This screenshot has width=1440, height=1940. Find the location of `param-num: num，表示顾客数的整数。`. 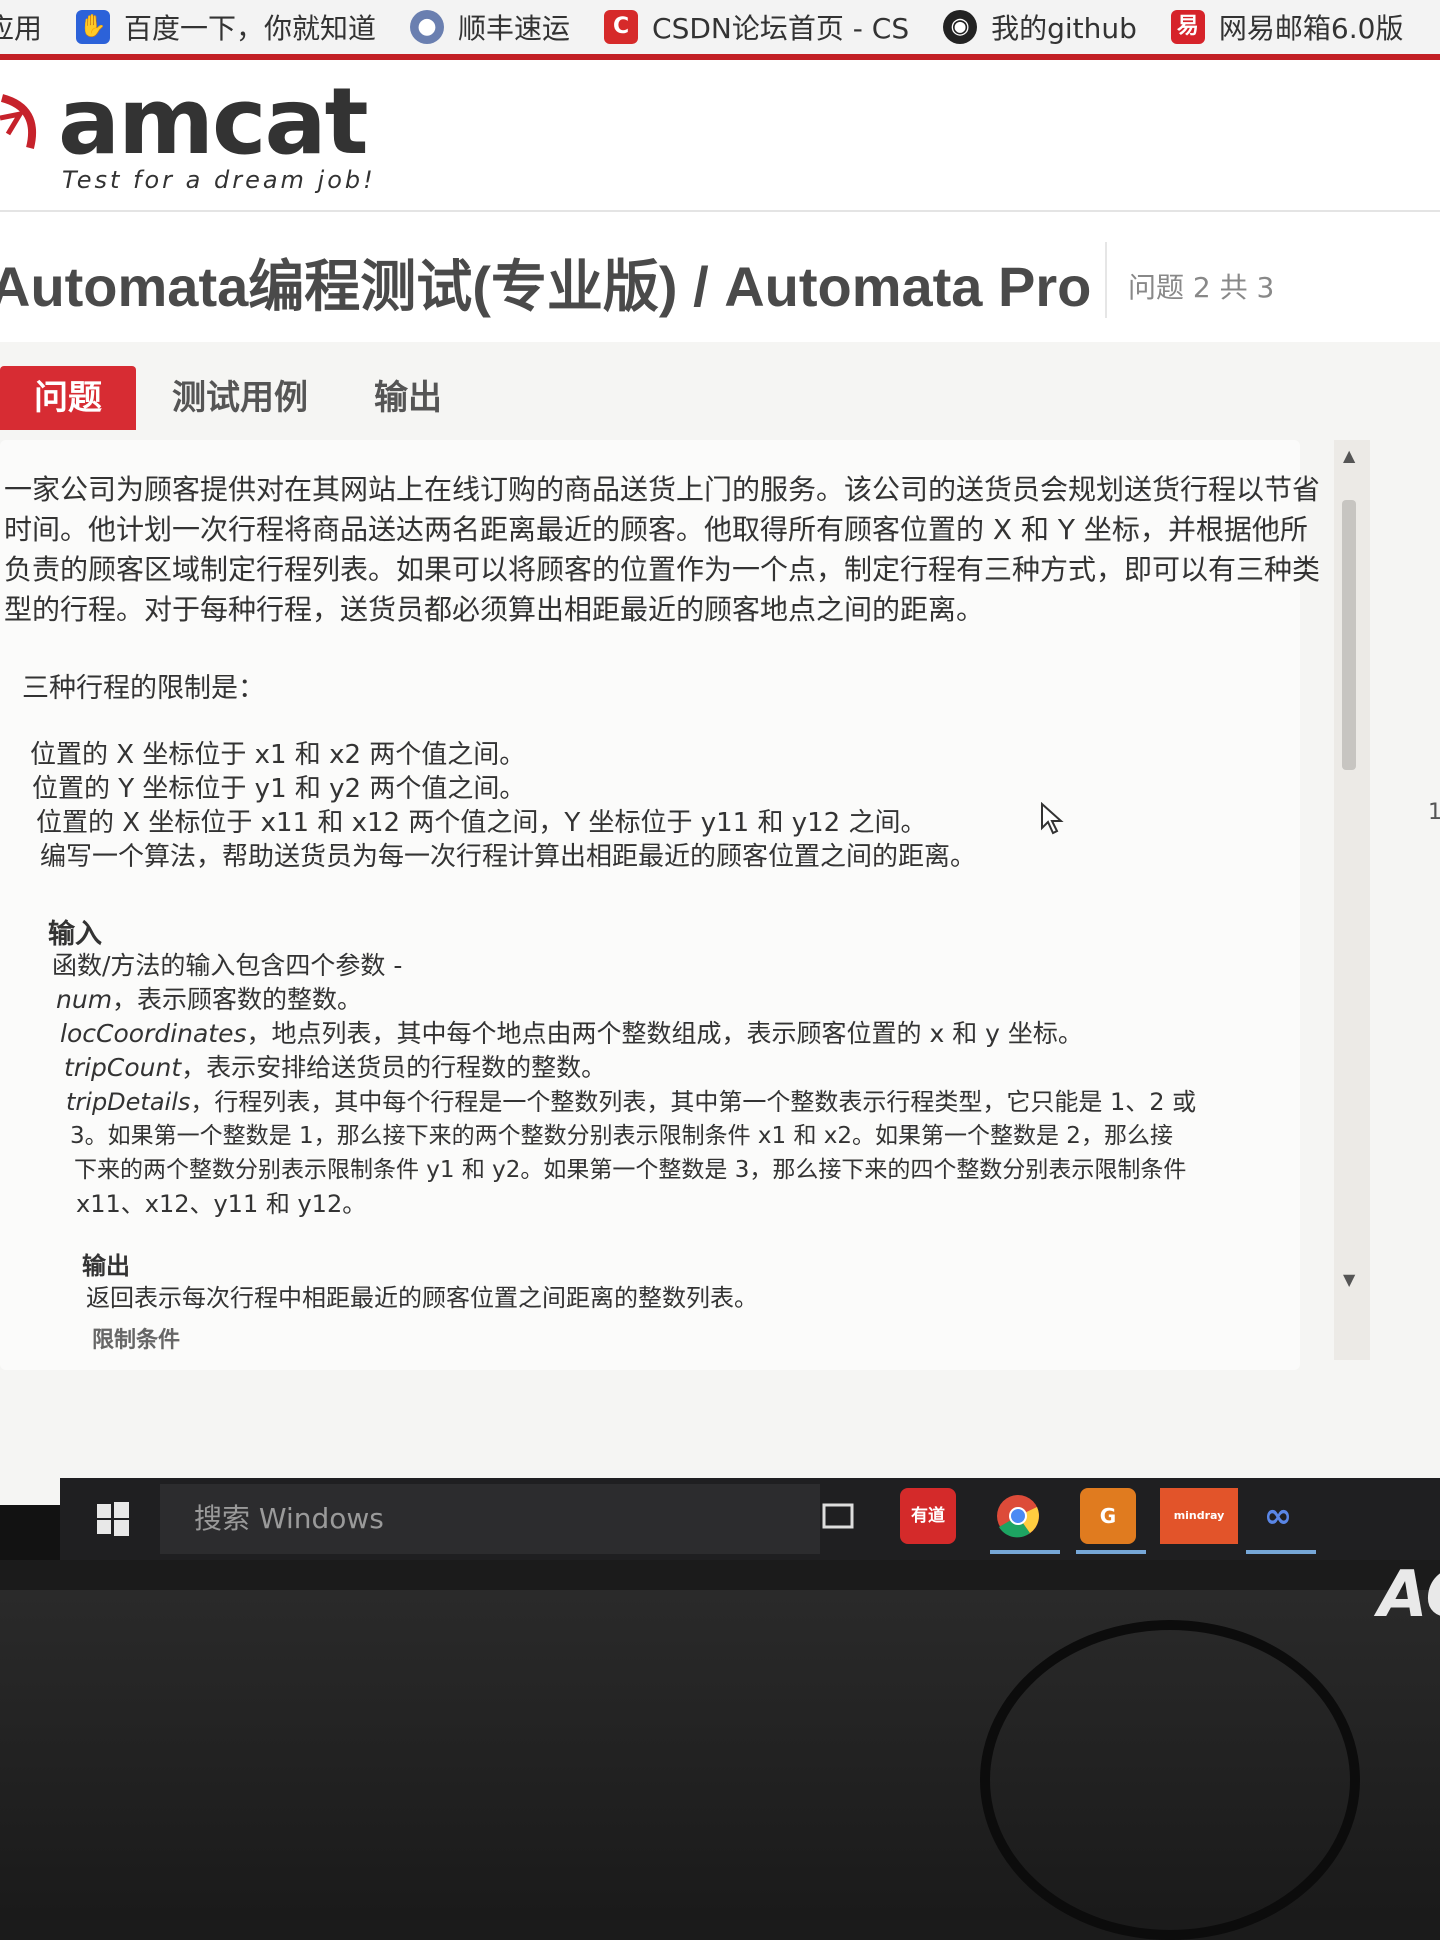

param-num: num，表示顾客数的整数。 is located at coordinates (209, 998).